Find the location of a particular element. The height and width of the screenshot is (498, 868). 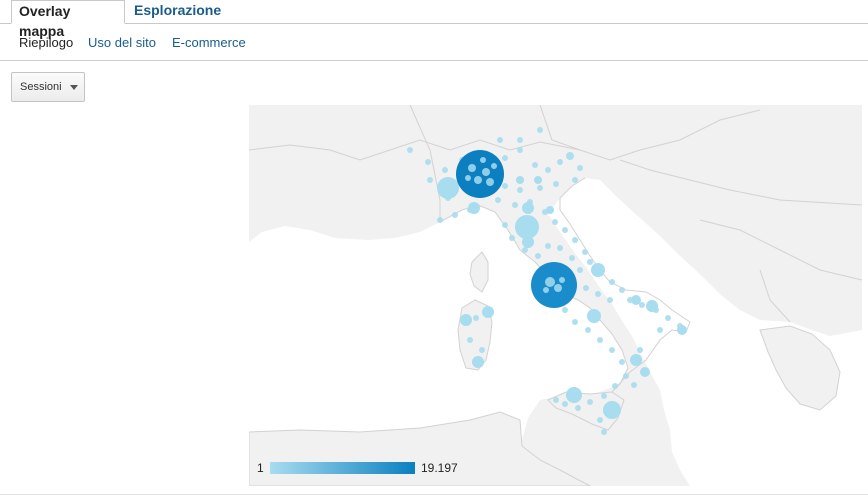

bubble-milano is located at coordinates (480, 174).